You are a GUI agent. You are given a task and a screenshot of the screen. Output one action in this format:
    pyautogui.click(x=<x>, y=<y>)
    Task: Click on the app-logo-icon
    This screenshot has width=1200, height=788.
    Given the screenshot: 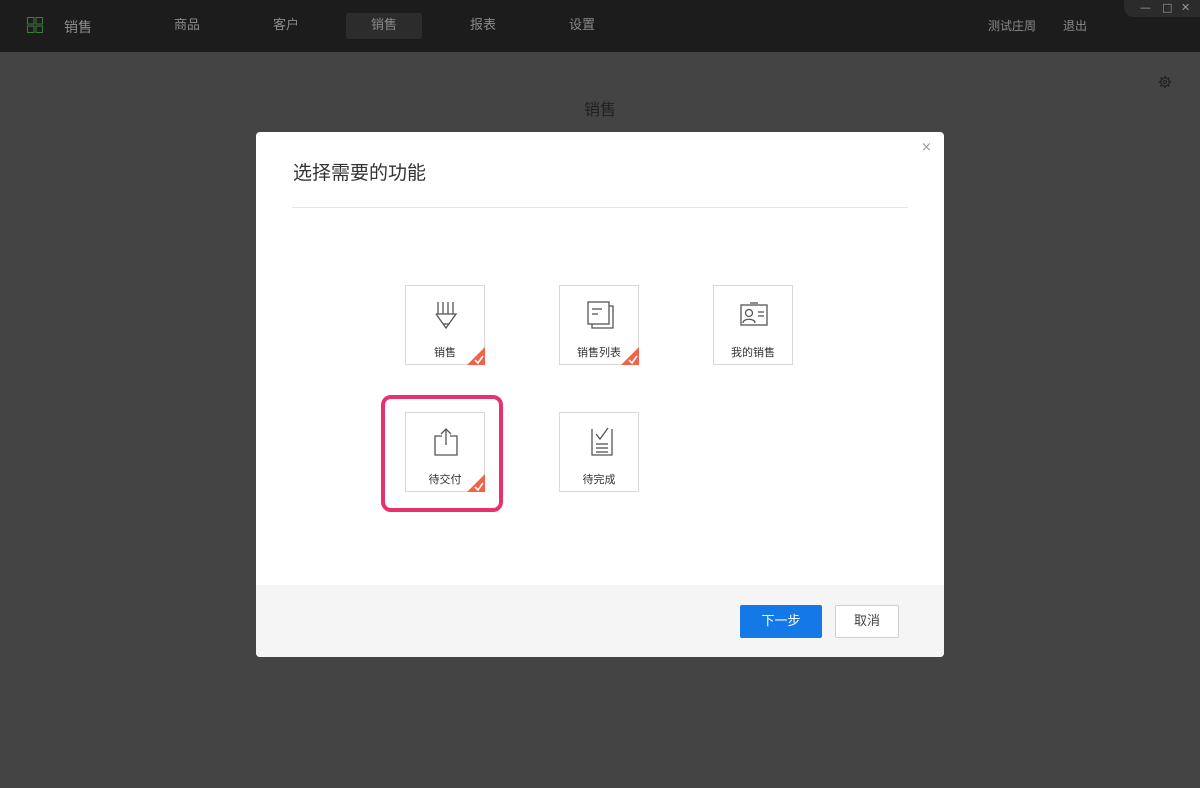 What is the action you would take?
    pyautogui.click(x=35, y=25)
    